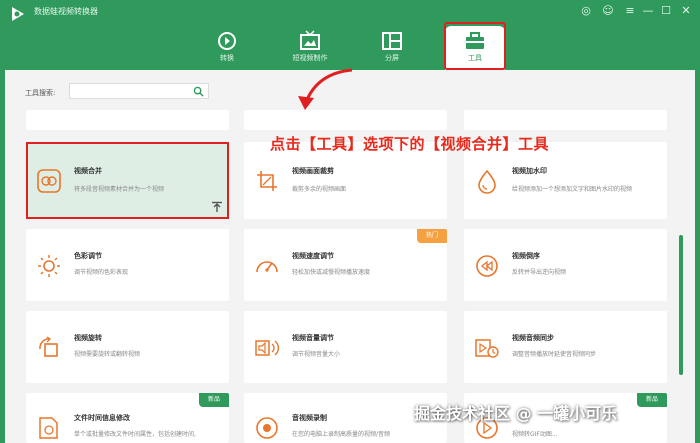 The height and width of the screenshot is (443, 700). I want to click on tool-card-color-adjust: 色彩调节 调节视频的色彩表现, so click(127, 265).